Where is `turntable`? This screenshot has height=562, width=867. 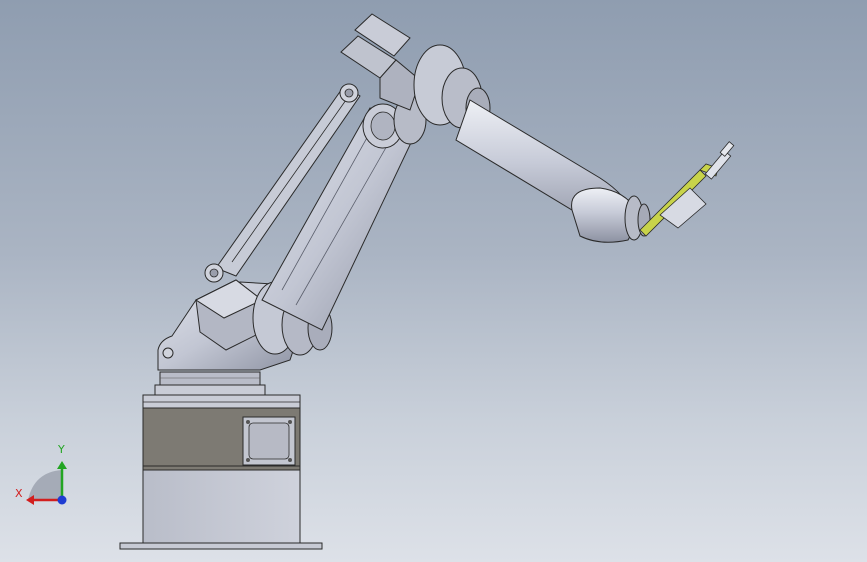 turntable is located at coordinates (210, 383).